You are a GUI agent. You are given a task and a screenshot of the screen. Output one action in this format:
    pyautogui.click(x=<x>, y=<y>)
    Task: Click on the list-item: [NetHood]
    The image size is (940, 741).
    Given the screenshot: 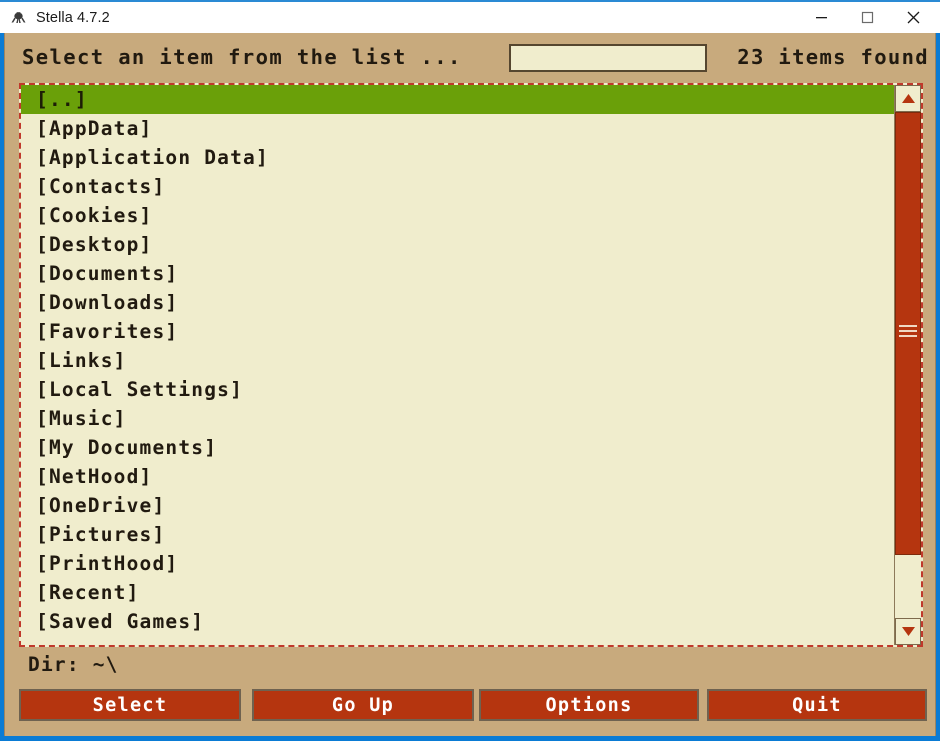 What is the action you would take?
    pyautogui.click(x=459, y=476)
    